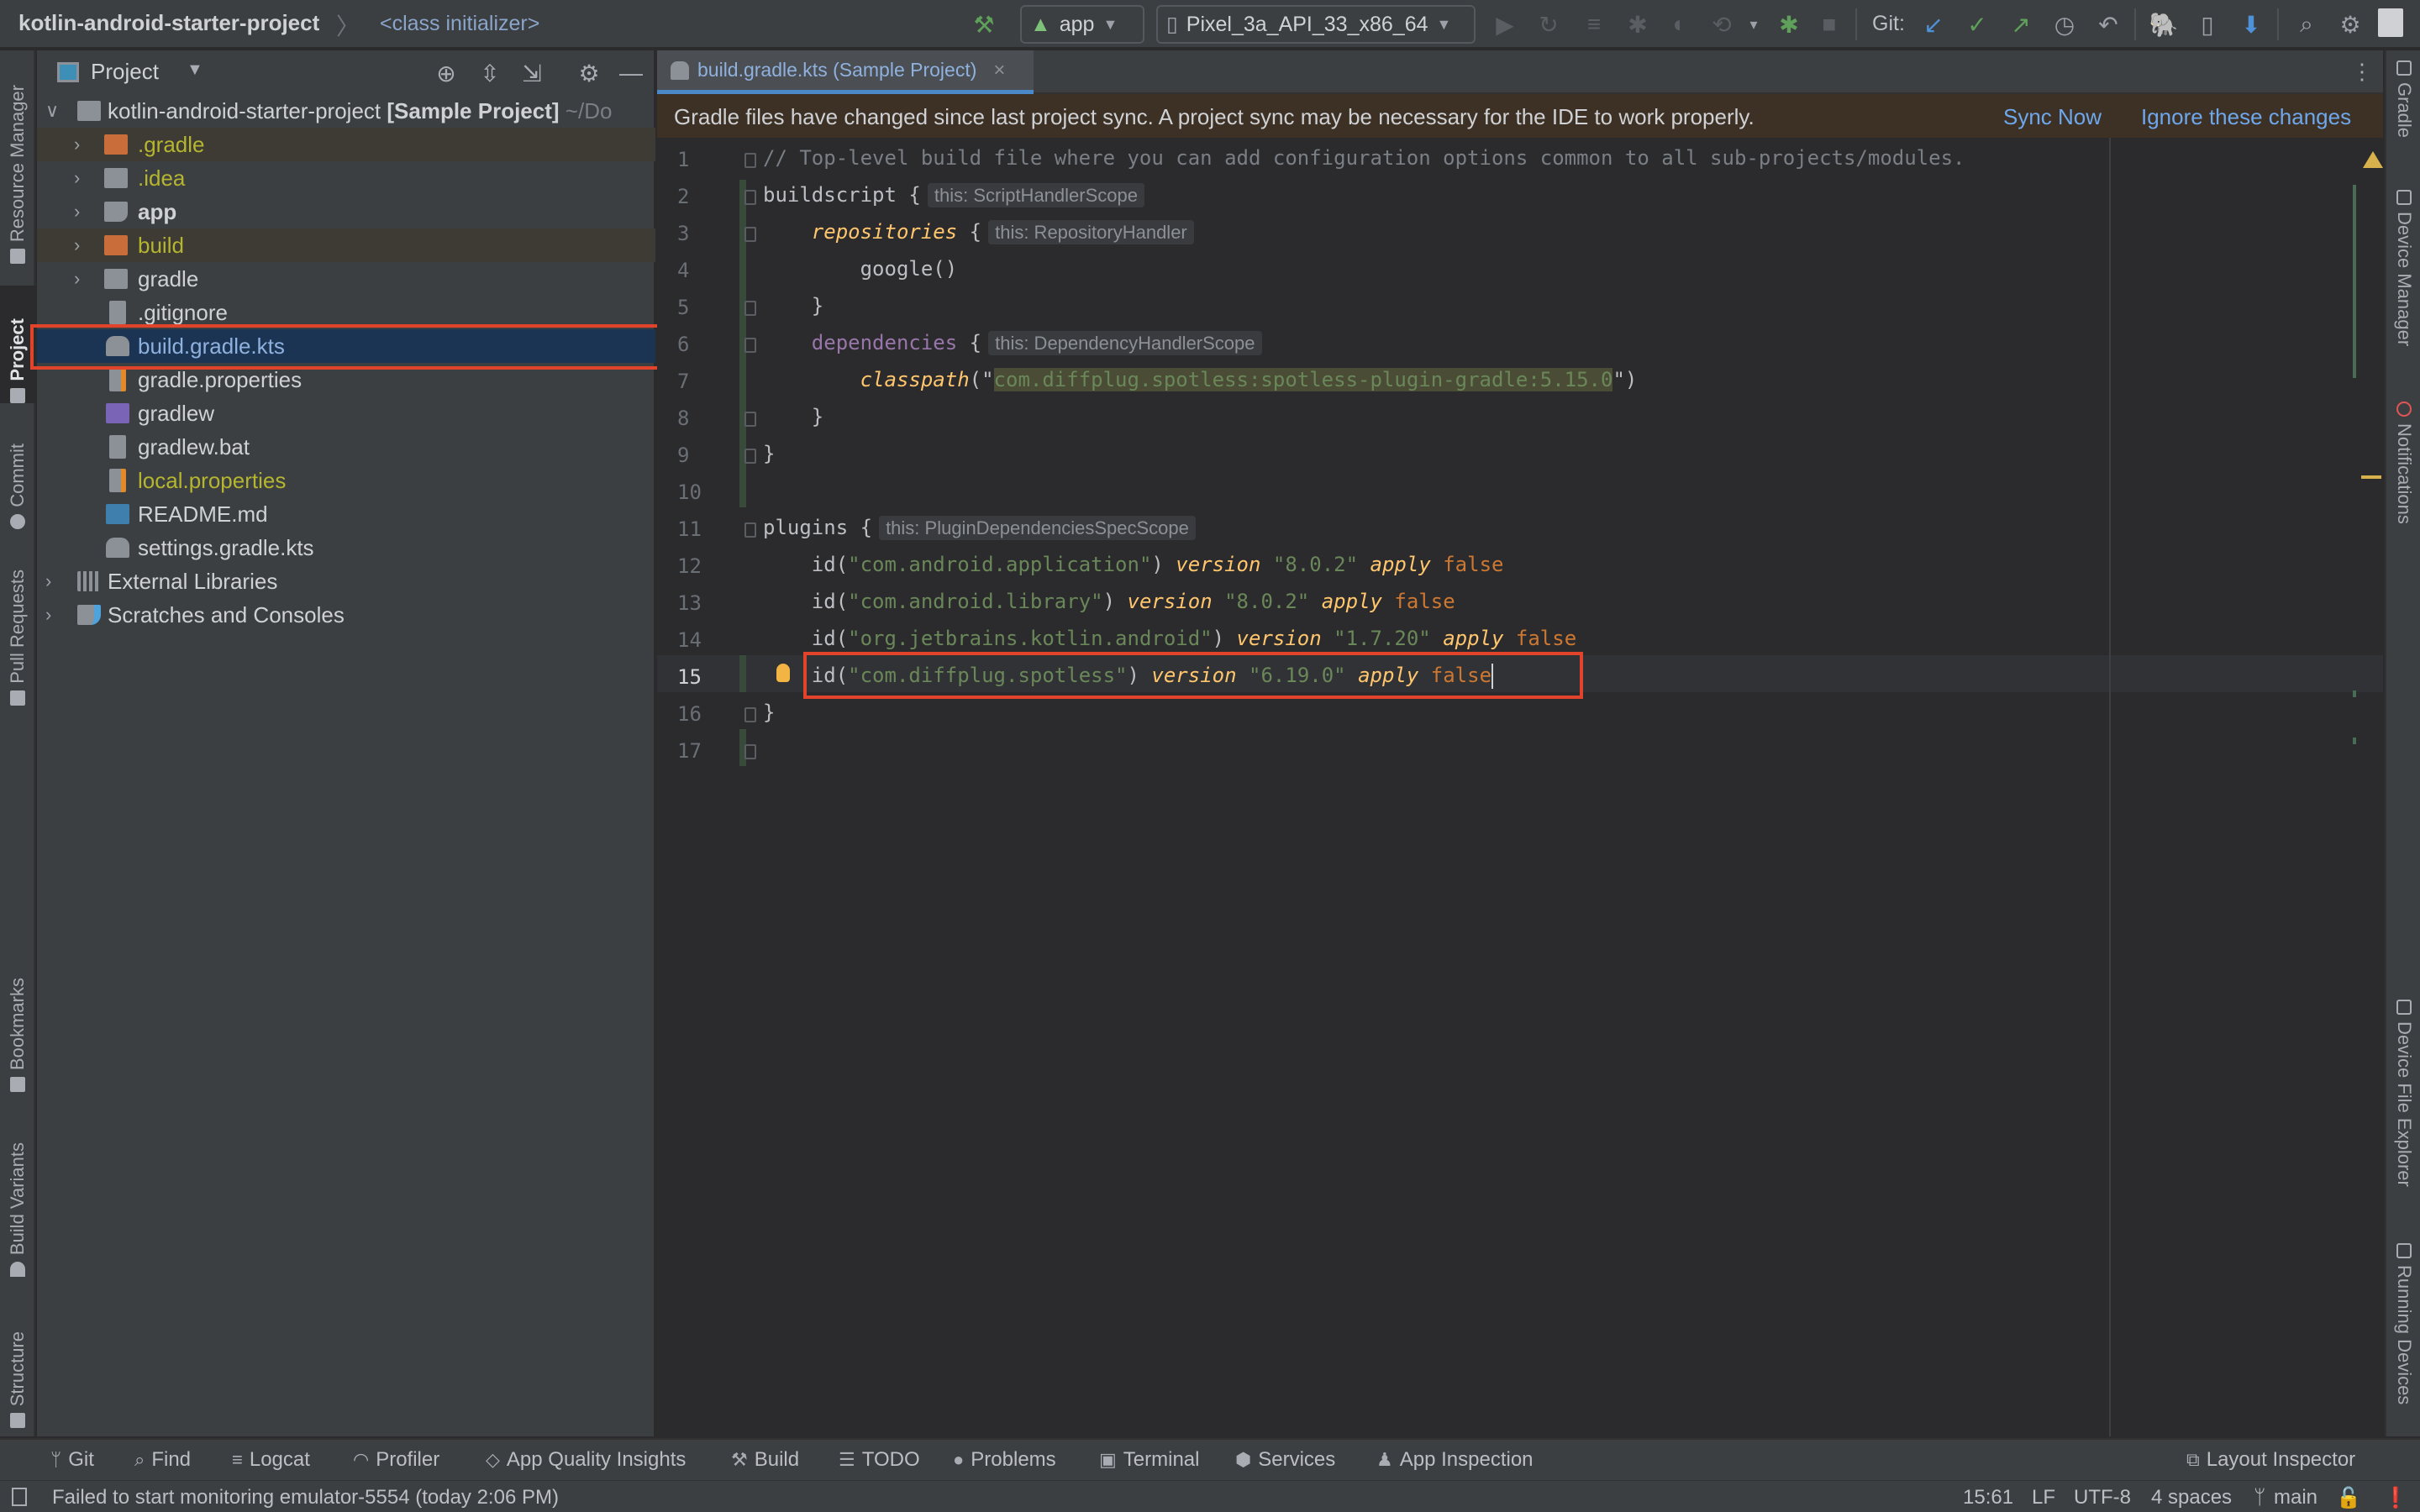 The width and height of the screenshot is (2420, 1512). Describe the element at coordinates (2373, 159) in the screenshot. I see `warning-icon` at that location.